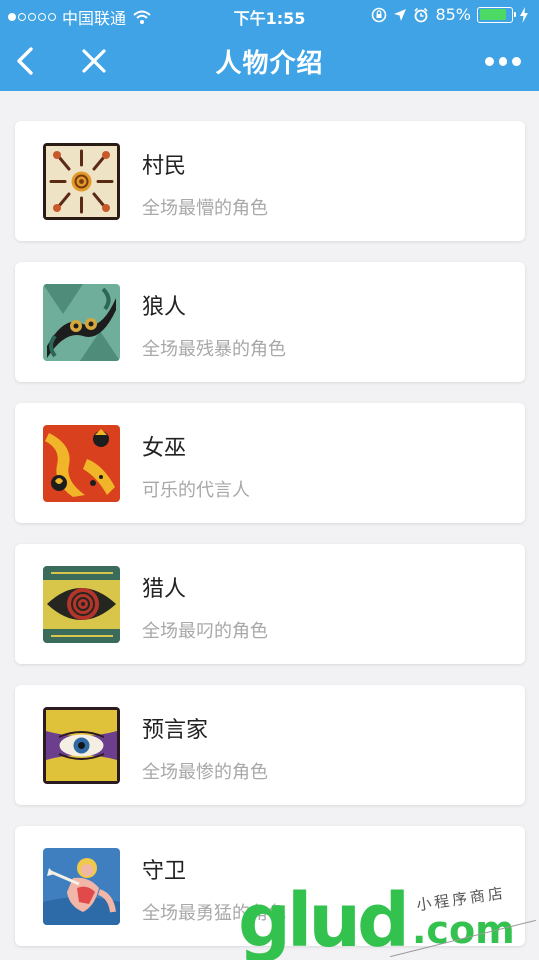  I want to click on villager-card-image, so click(81, 181).